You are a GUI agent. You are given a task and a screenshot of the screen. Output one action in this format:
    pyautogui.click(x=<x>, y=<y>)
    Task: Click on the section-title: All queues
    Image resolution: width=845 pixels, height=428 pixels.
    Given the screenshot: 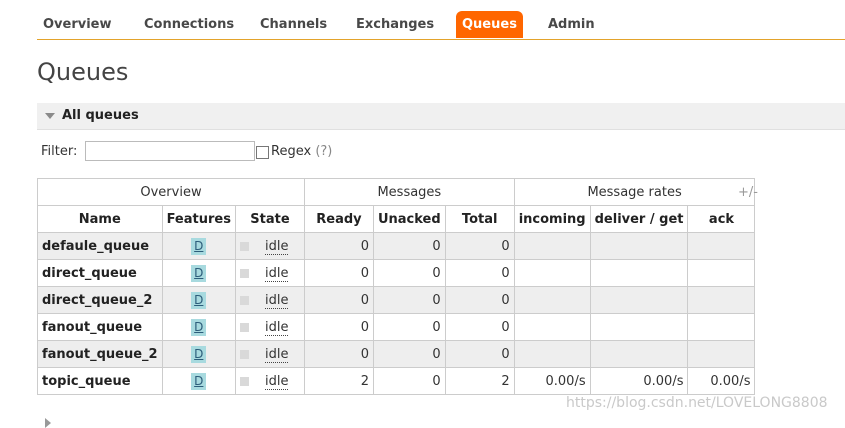 What is the action you would take?
    pyautogui.click(x=100, y=115)
    